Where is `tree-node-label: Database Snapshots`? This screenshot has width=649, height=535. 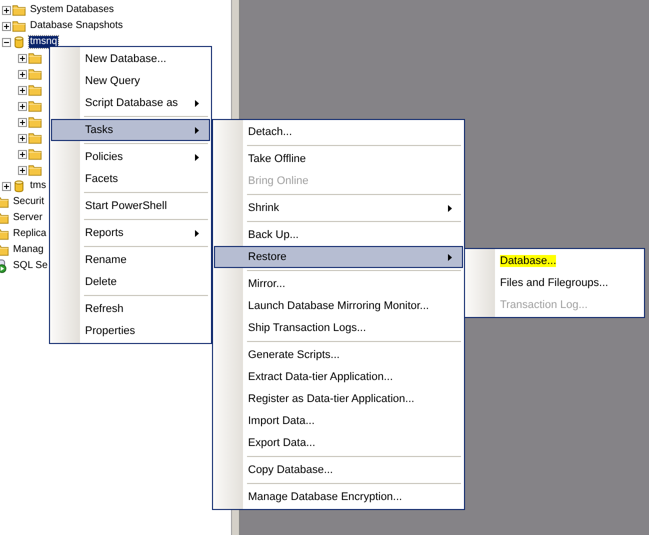
tree-node-label: Database Snapshots is located at coordinates (76, 26).